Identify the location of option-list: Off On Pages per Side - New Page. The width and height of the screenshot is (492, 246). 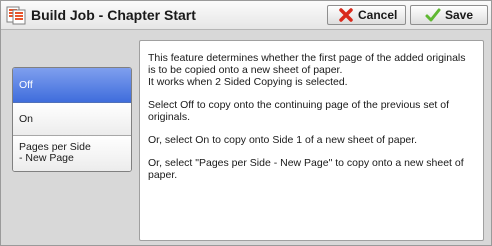
(72, 119).